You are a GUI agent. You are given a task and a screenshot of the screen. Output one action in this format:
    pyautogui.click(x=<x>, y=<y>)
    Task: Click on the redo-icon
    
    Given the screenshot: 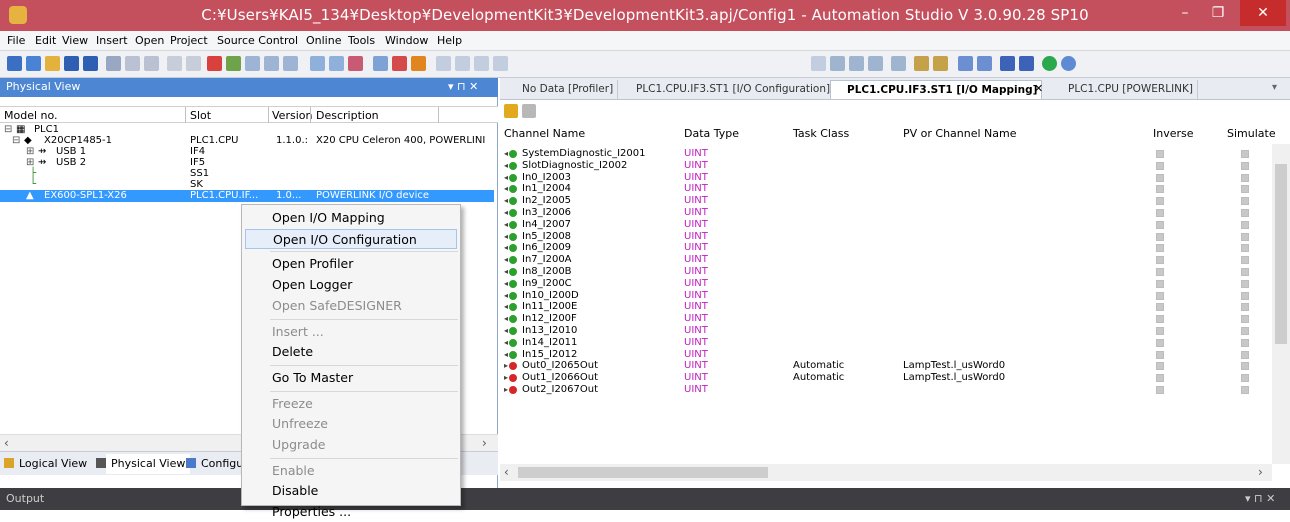 What is the action you would take?
    pyautogui.click(x=193, y=63)
    